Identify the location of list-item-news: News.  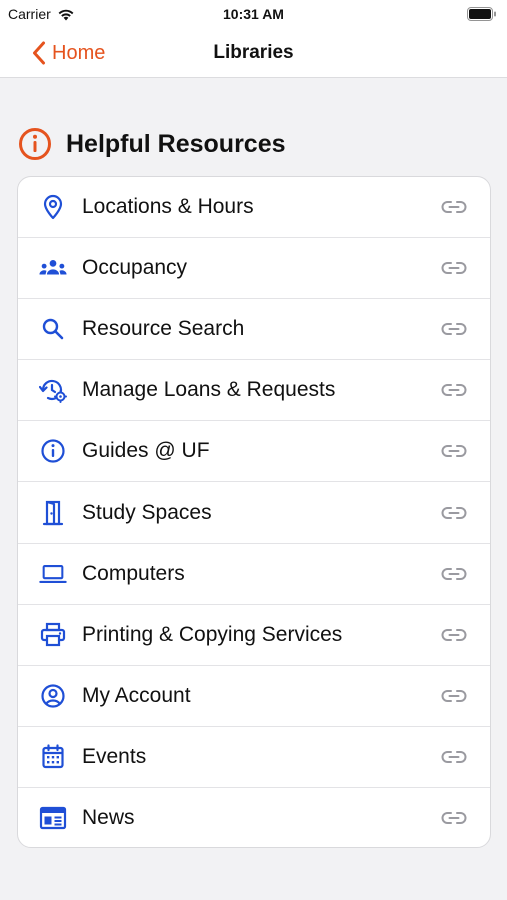
(254, 817).